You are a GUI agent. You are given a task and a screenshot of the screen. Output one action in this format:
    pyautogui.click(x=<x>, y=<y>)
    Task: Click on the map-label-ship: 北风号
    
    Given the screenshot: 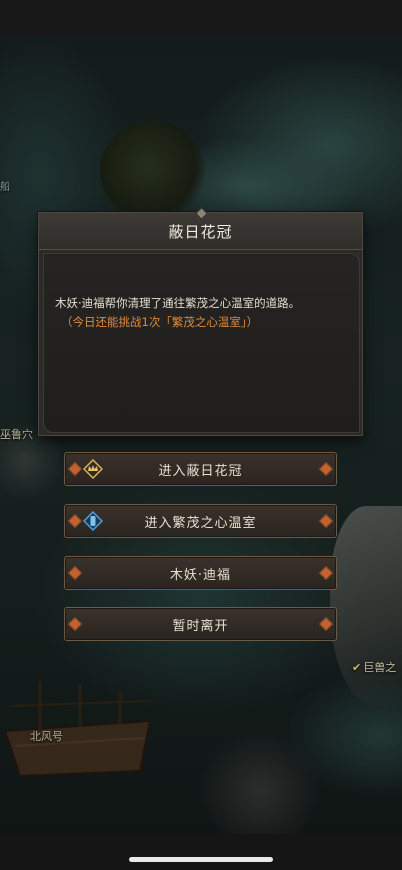 What is the action you would take?
    pyautogui.click(x=46, y=736)
    